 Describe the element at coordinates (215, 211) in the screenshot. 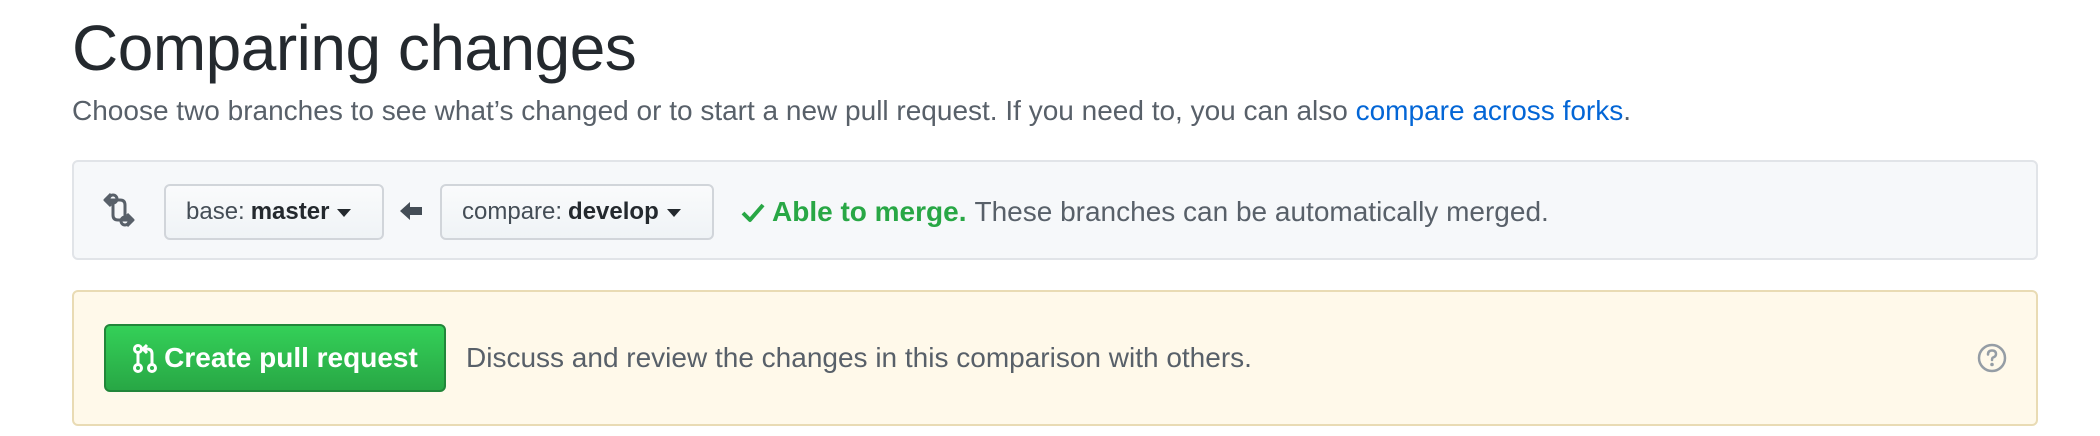

I see `base-branch-prefix: base:` at that location.